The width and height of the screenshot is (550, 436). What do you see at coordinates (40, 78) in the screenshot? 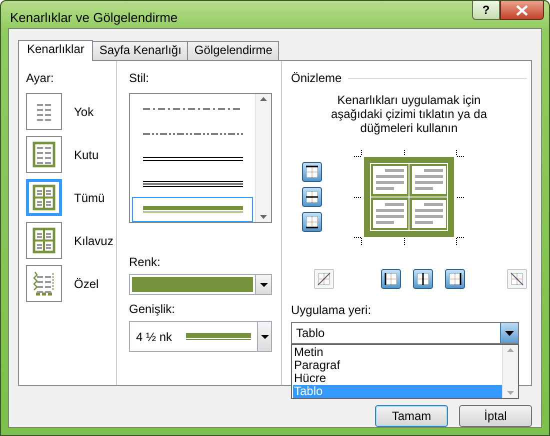
I see `section-label: Ayar:` at bounding box center [40, 78].